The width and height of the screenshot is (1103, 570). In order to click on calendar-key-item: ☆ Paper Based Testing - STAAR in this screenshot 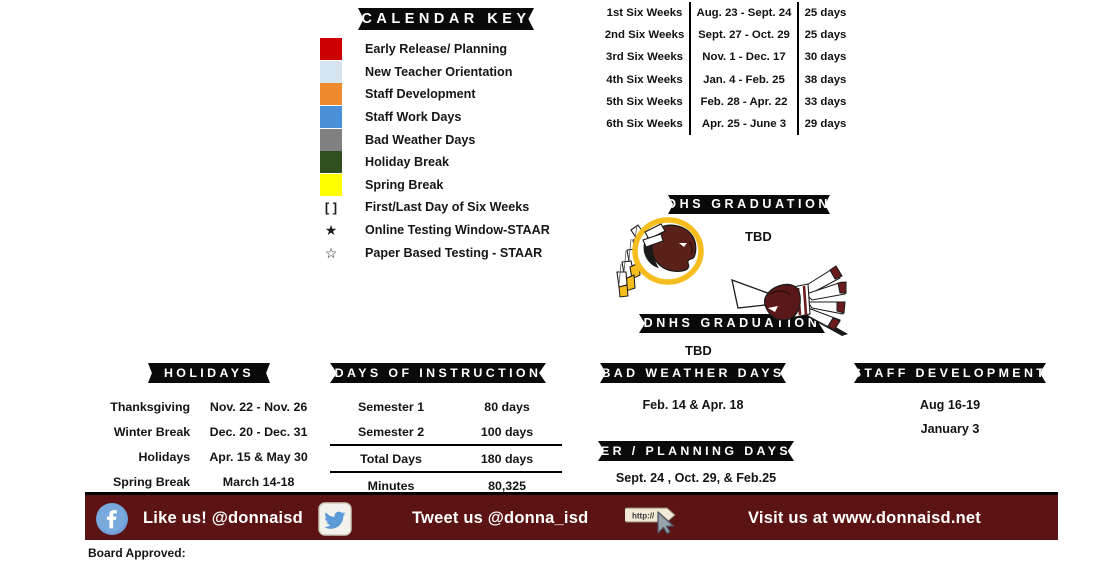, I will do `click(455, 252)`.